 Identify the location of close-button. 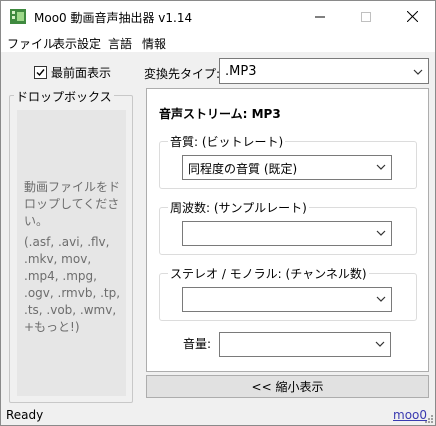
(412, 16).